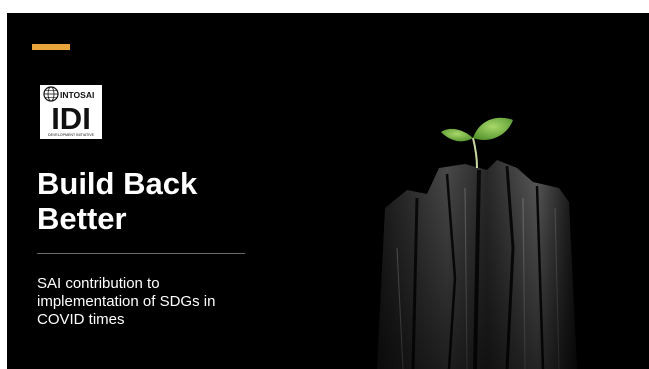 This screenshot has height=369, width=649. Describe the element at coordinates (117, 183) in the screenshot. I see `title-line: Build Back` at that location.